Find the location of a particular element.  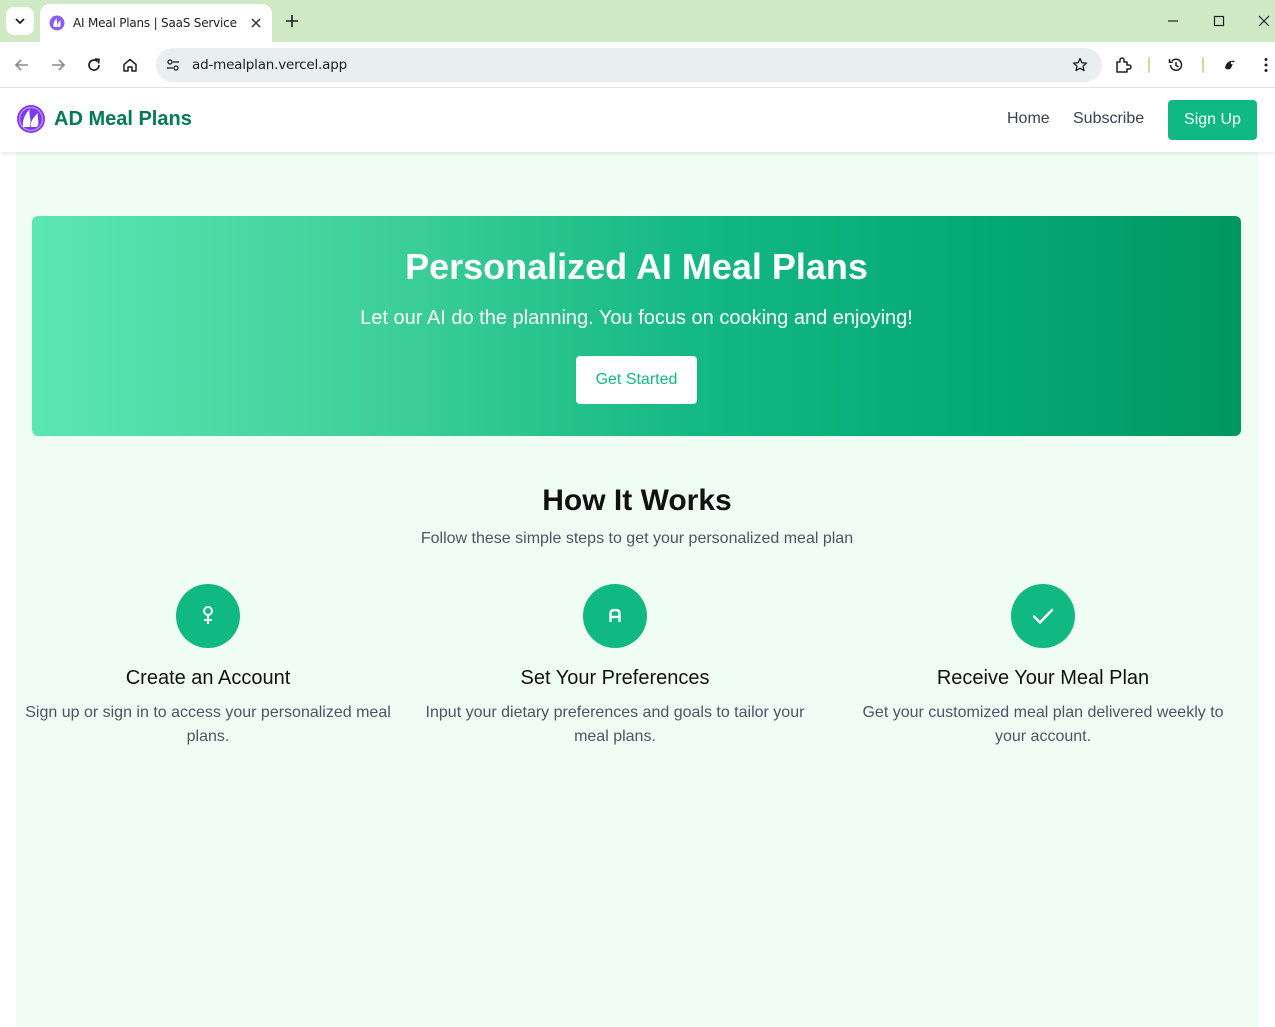

close-window-button is located at coordinates (1263, 21).